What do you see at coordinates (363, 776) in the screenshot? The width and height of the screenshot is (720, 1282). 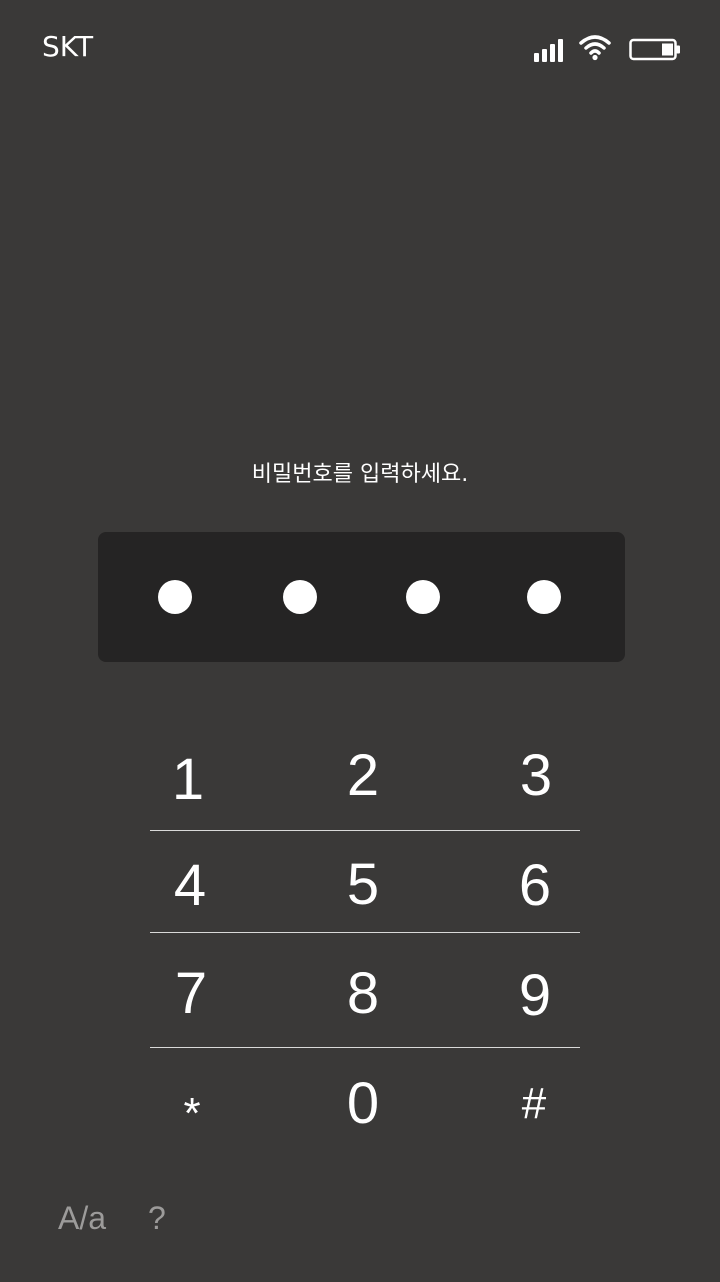 I see `key-2: 2` at bounding box center [363, 776].